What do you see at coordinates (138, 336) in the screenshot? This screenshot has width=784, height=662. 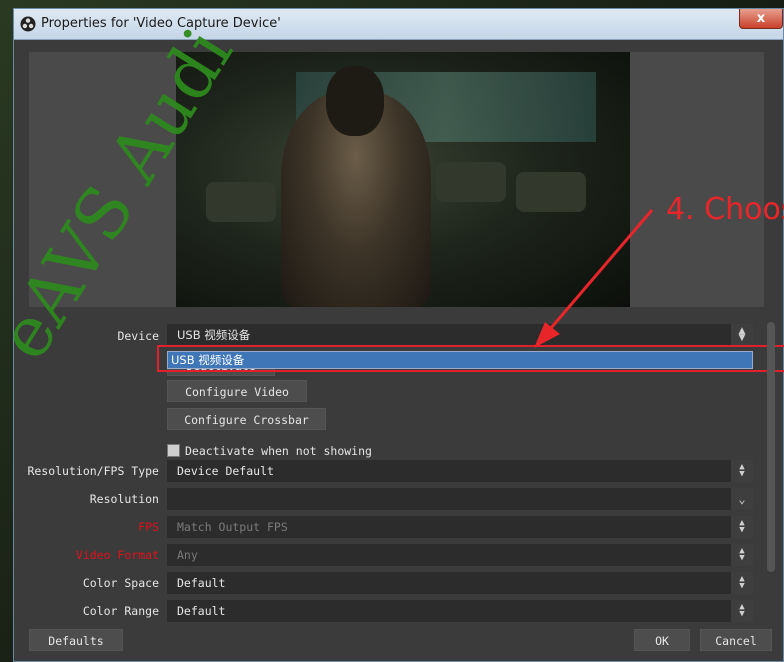 I see `device-label: Device` at bounding box center [138, 336].